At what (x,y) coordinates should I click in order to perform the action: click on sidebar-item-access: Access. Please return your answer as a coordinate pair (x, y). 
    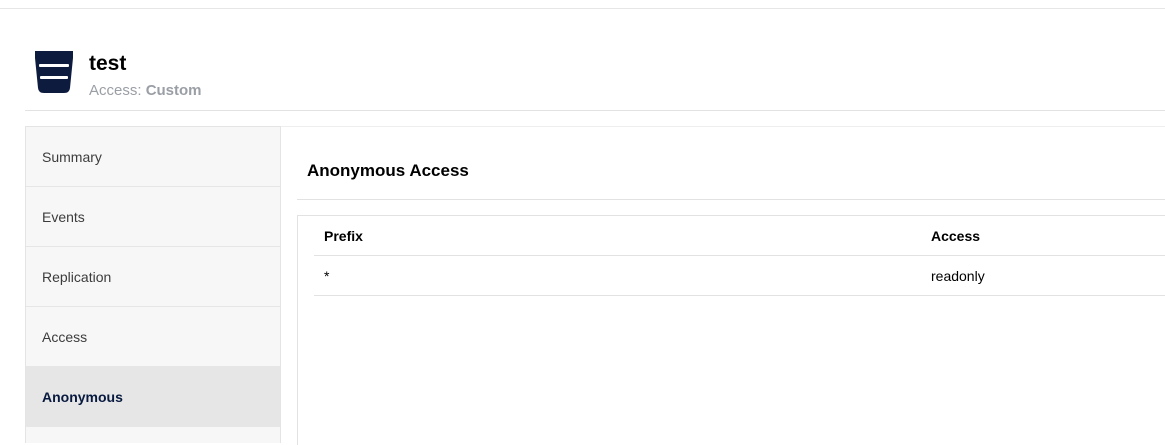
    Looking at the image, I should click on (153, 337).